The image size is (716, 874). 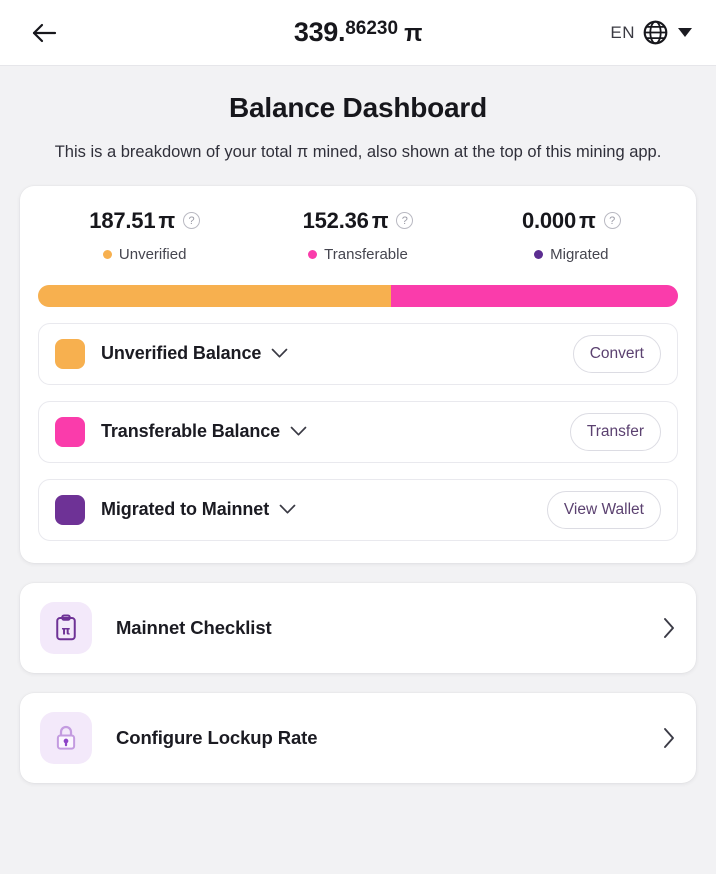 I want to click on arrow-left-icon, so click(x=44, y=32).